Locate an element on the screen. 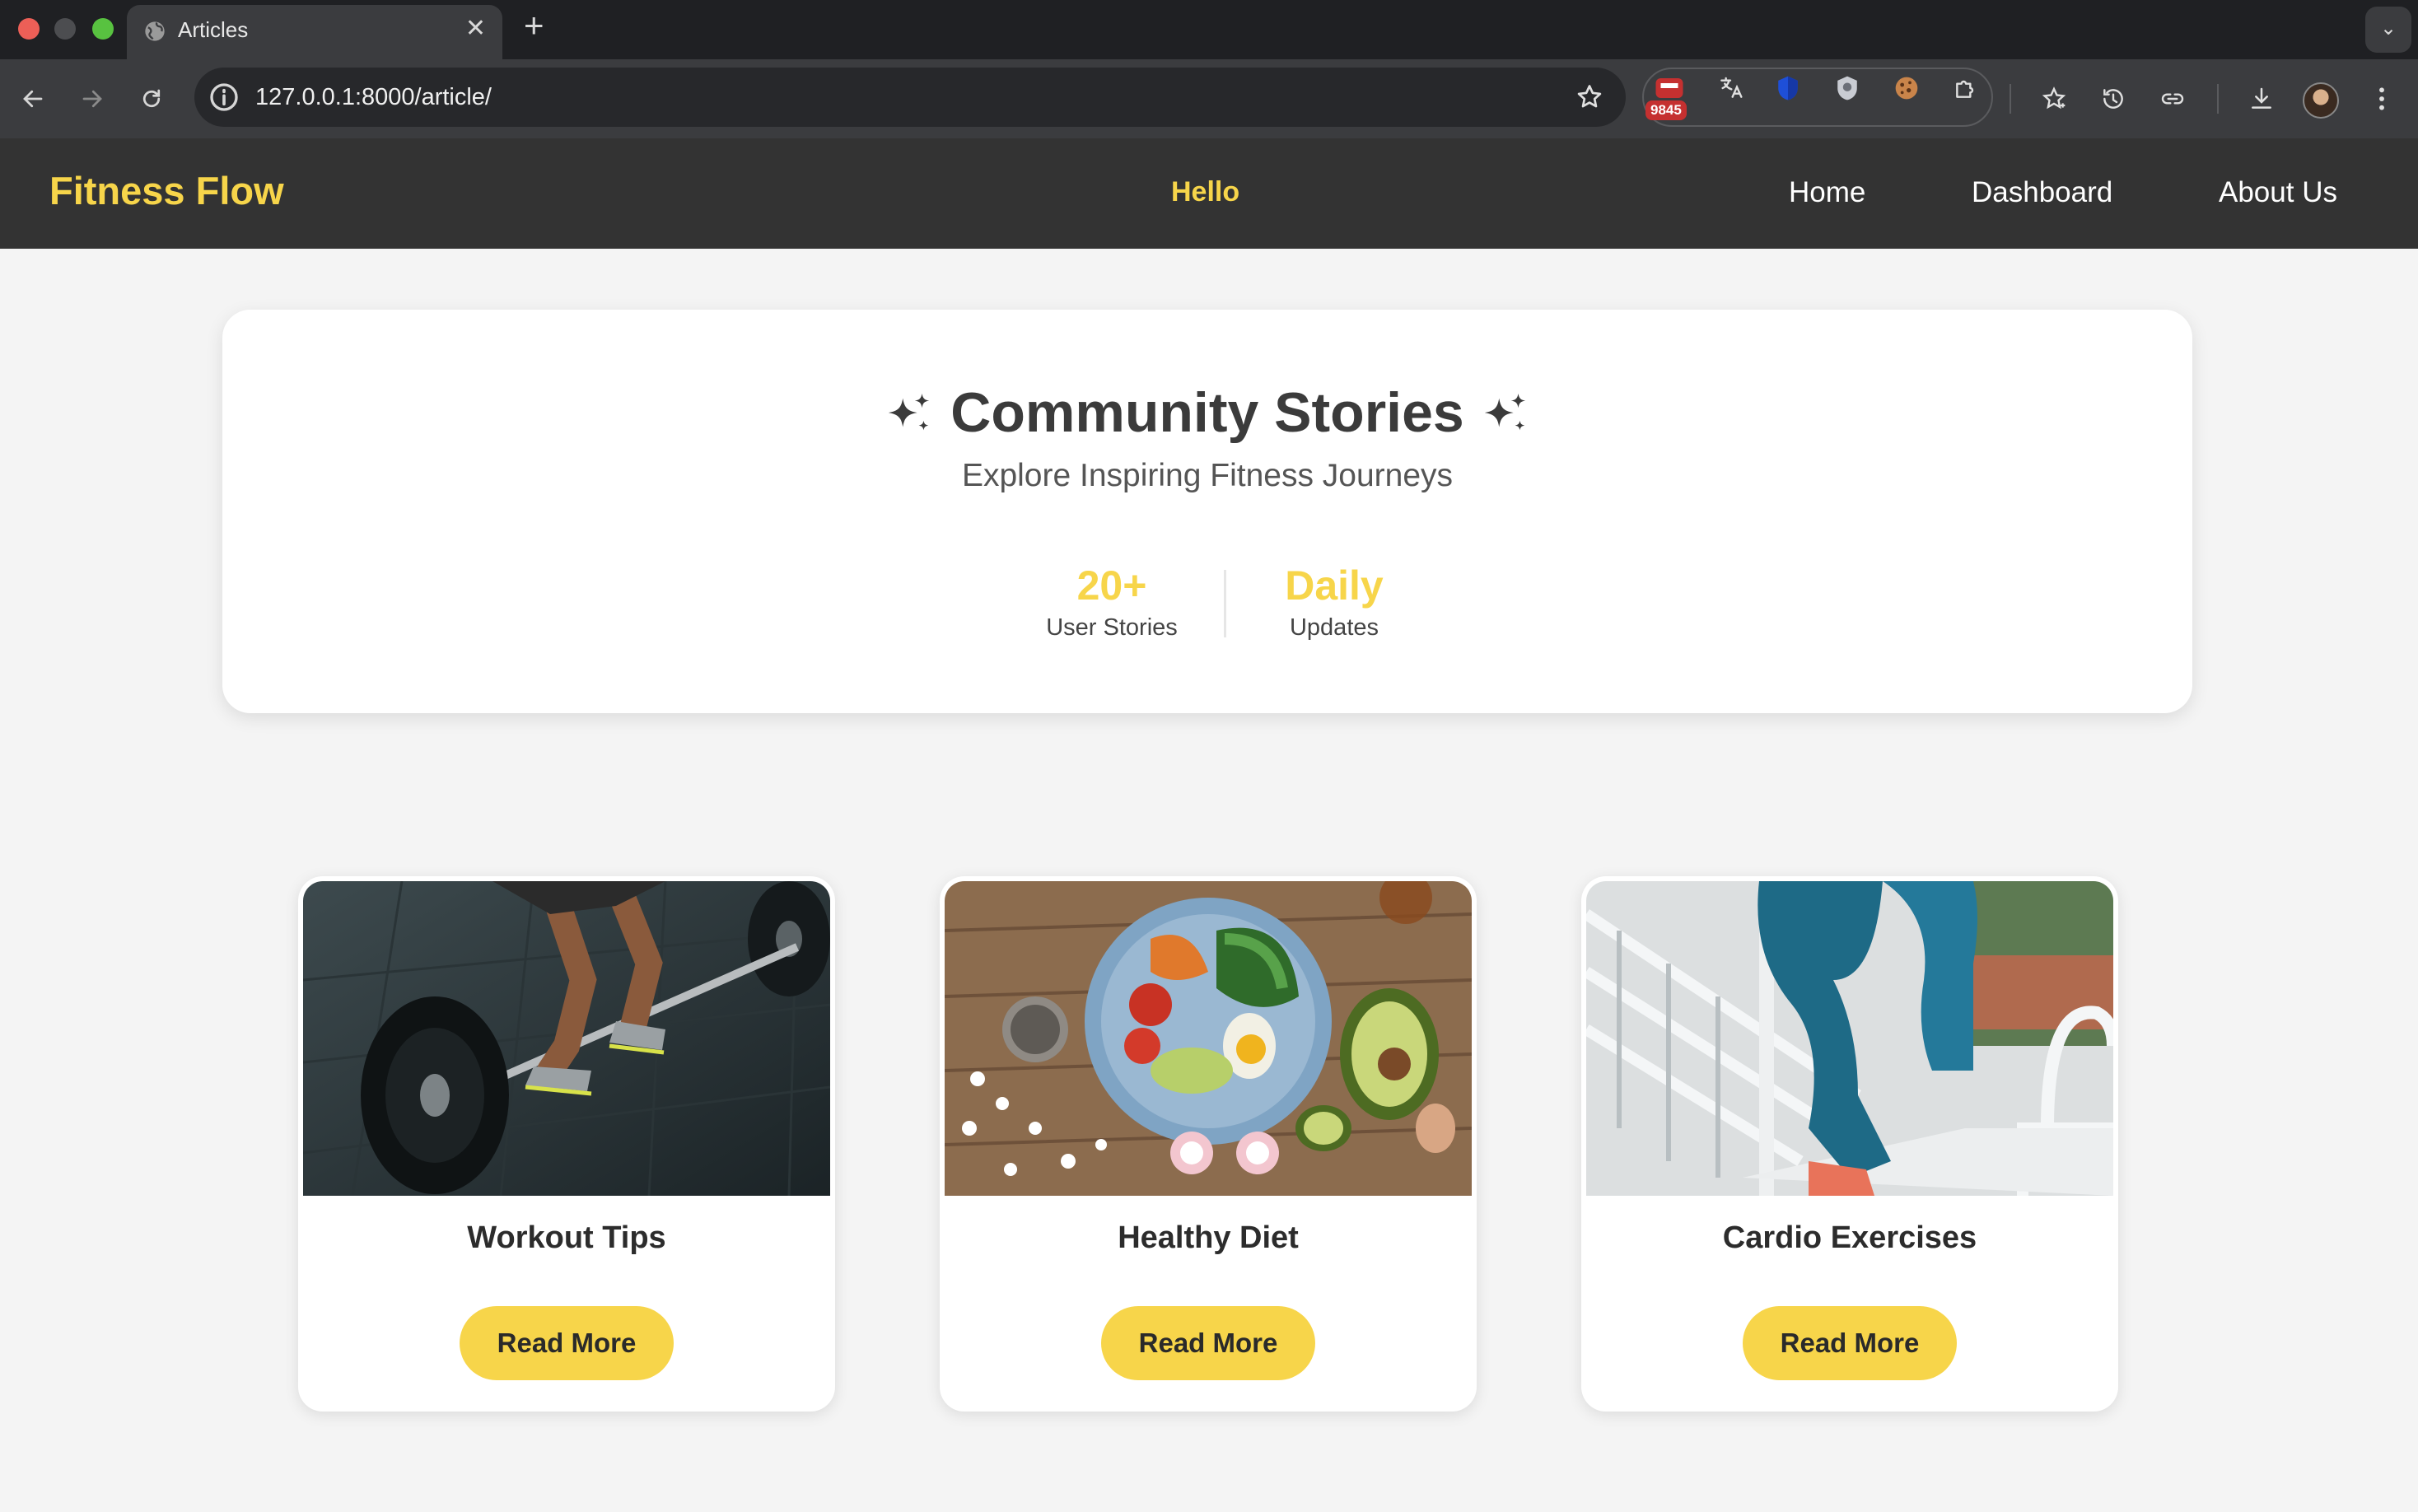 The image size is (2418, 1512). article-title: Cardio Exercises is located at coordinates (1849, 1237).